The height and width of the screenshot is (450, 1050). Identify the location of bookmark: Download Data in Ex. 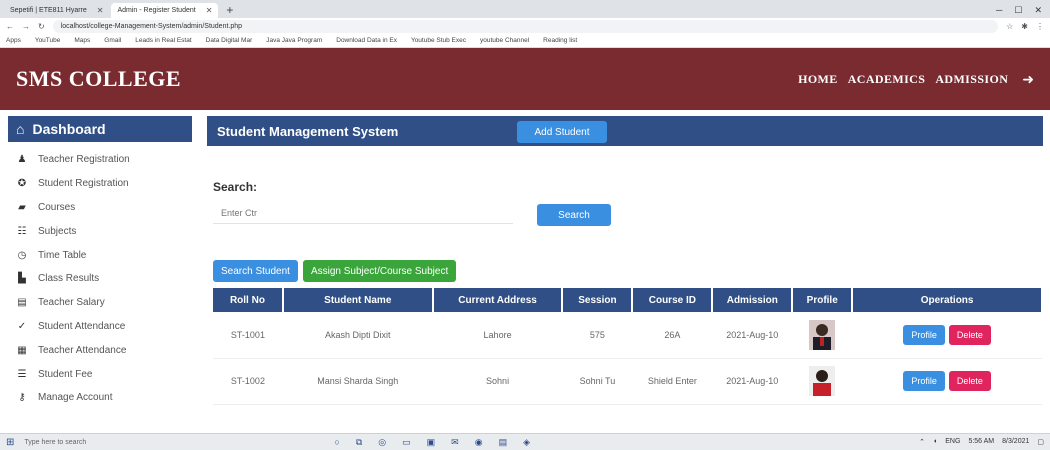
(366, 40).